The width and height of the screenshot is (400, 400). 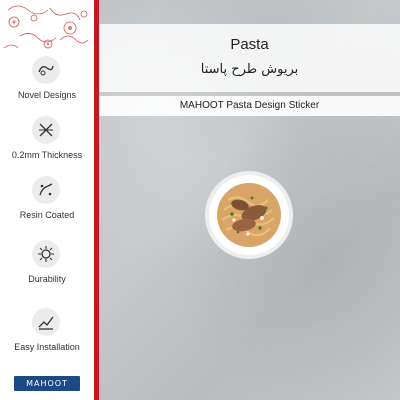 What do you see at coordinates (249, 58) in the screenshot?
I see `title-banner: Pasta بریوش طرح پاستا` at bounding box center [249, 58].